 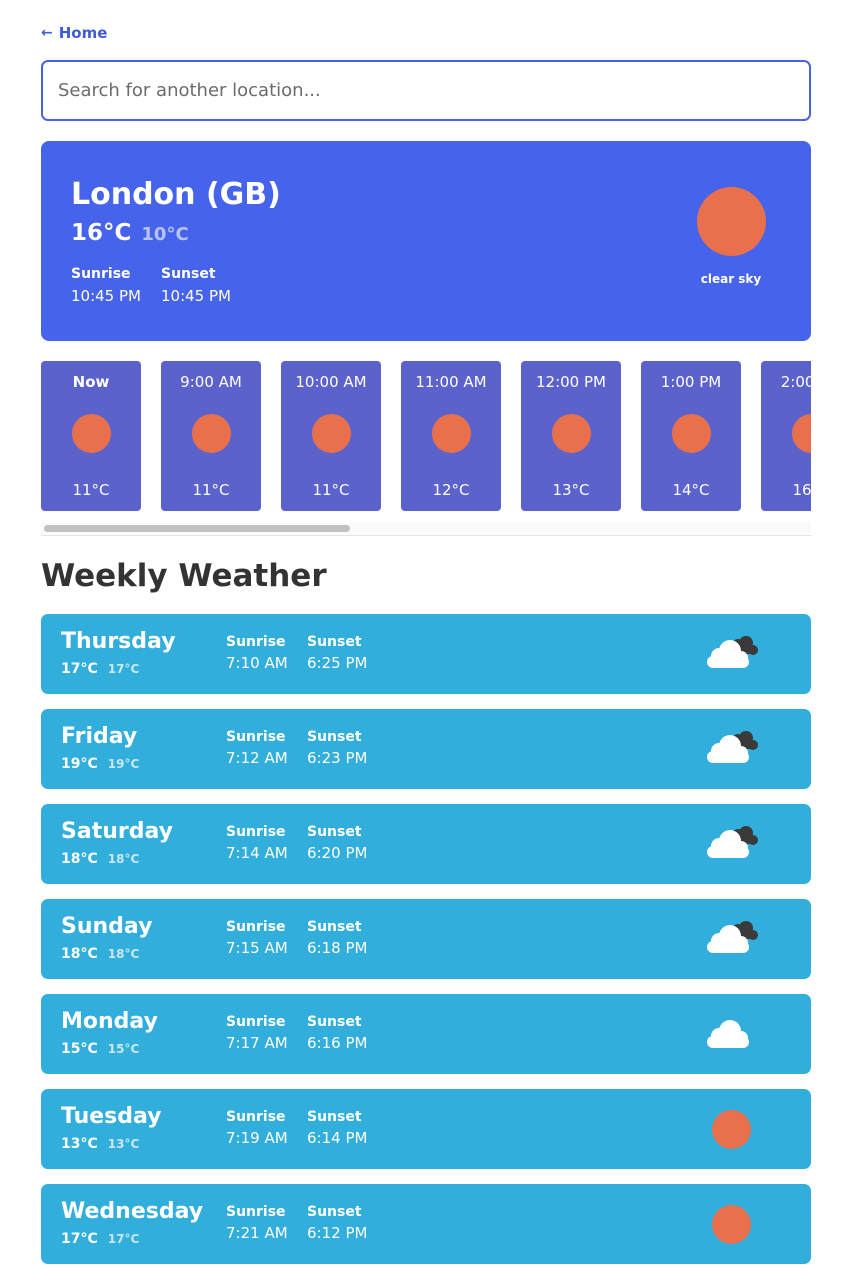 What do you see at coordinates (337, 653) in the screenshot?
I see `day-sunset: Sunset 6:25 PM` at bounding box center [337, 653].